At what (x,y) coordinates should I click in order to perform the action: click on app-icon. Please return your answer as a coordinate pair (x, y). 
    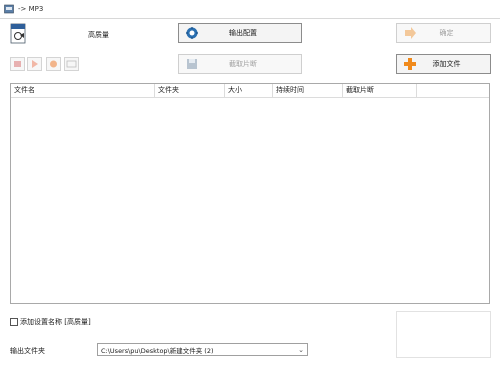
    Looking at the image, I should click on (9, 9).